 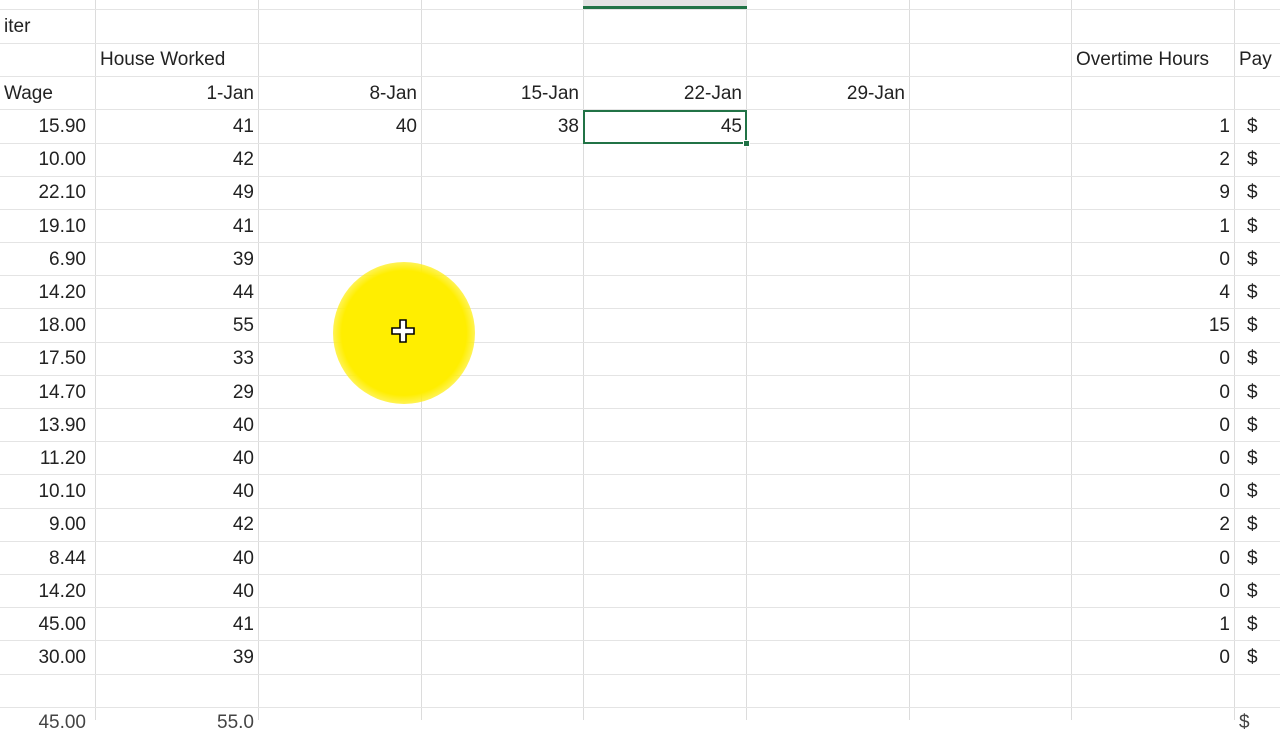 I want to click on wage-cell: 10.00, so click(x=45, y=159).